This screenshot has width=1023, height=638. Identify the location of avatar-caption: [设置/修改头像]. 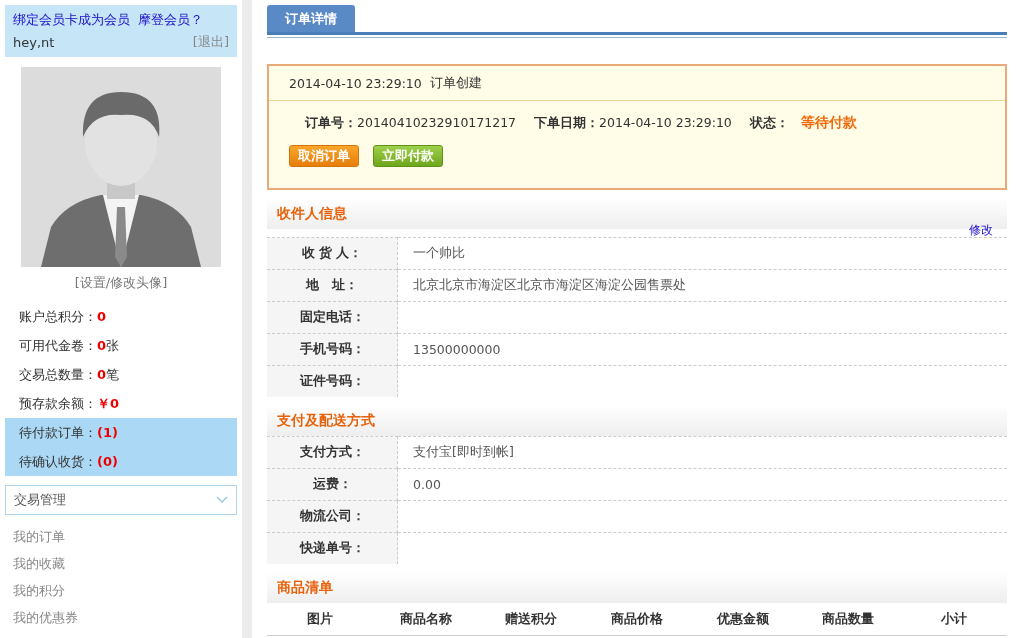
(121, 282).